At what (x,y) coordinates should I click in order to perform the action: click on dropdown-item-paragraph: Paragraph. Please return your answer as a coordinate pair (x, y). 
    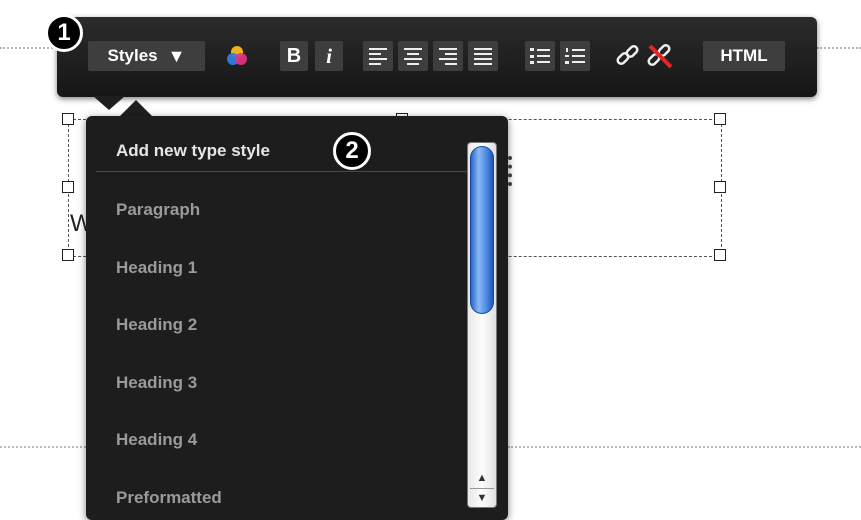
    Looking at the image, I should click on (158, 210).